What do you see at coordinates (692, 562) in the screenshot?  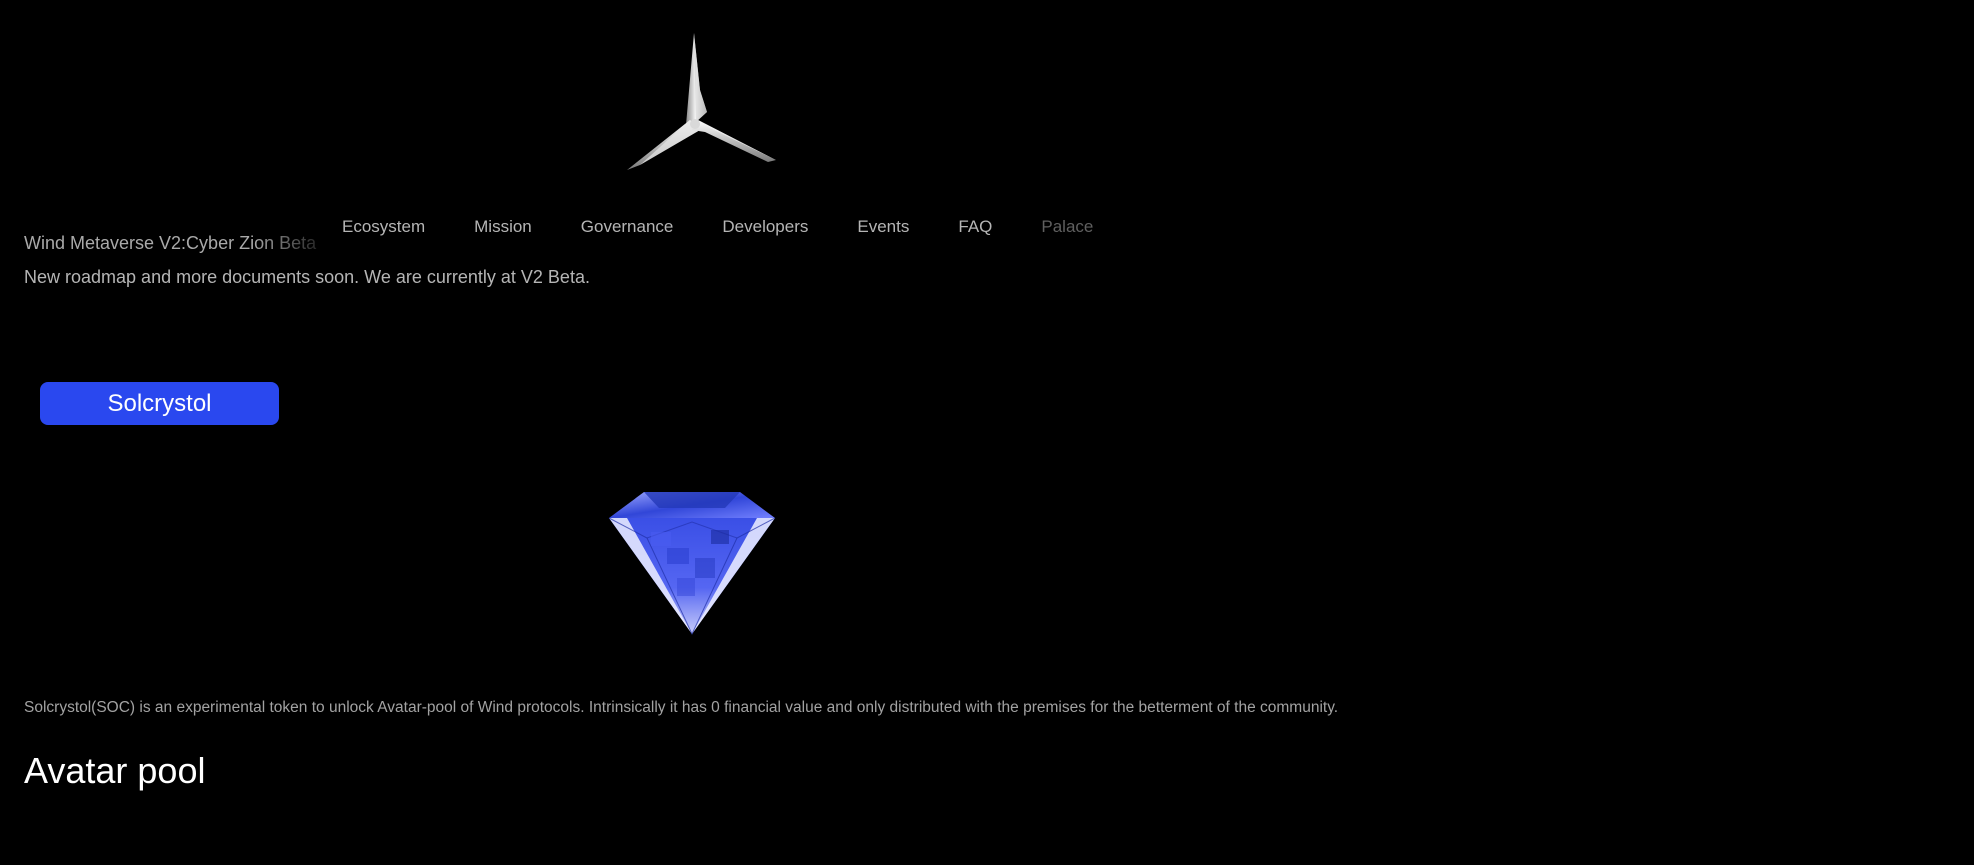 I see `blue-diamond-icon` at bounding box center [692, 562].